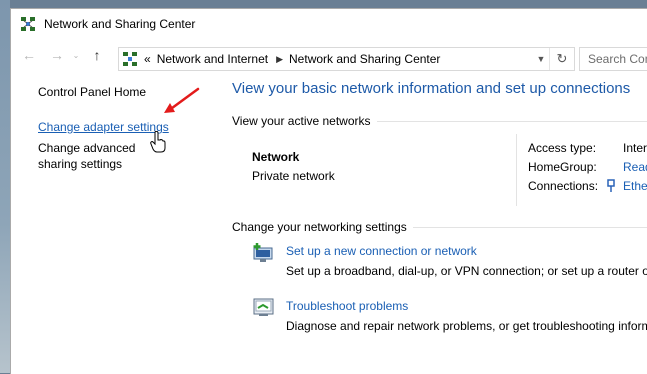  What do you see at coordinates (616, 59) in the screenshot?
I see `search-input` at bounding box center [616, 59].